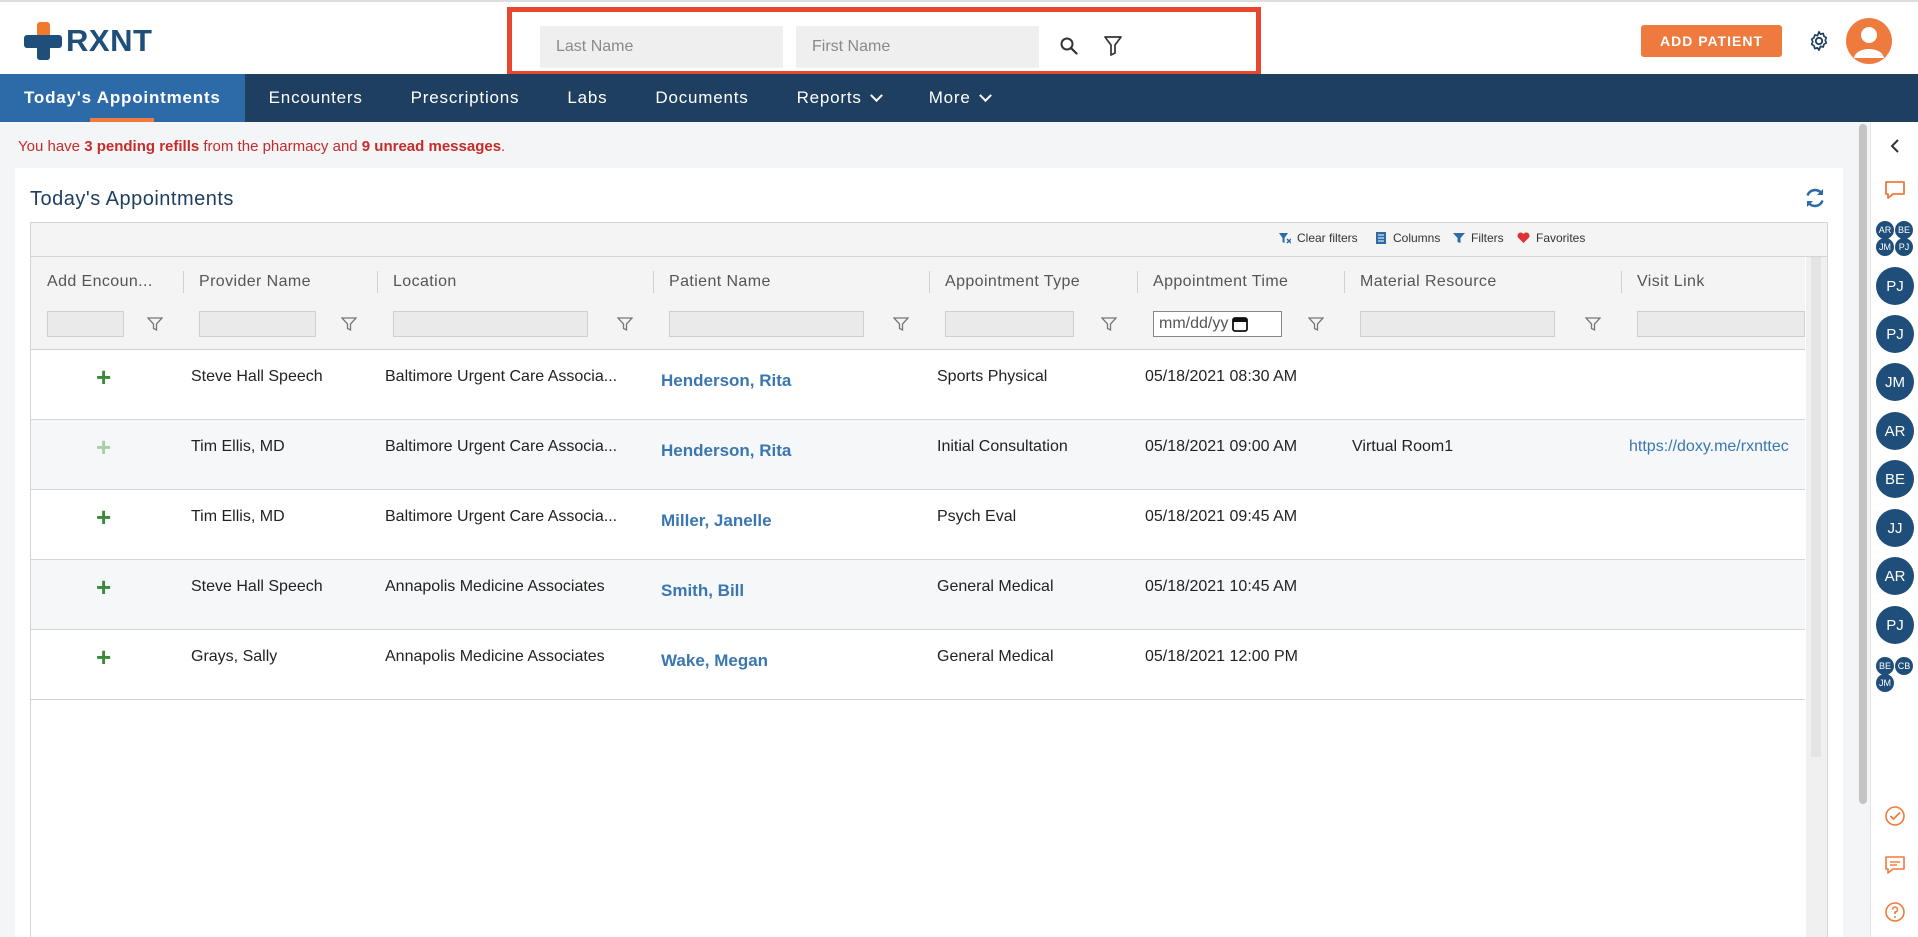  Describe the element at coordinates (587, 98) in the screenshot. I see `nav-labs: Labs` at that location.